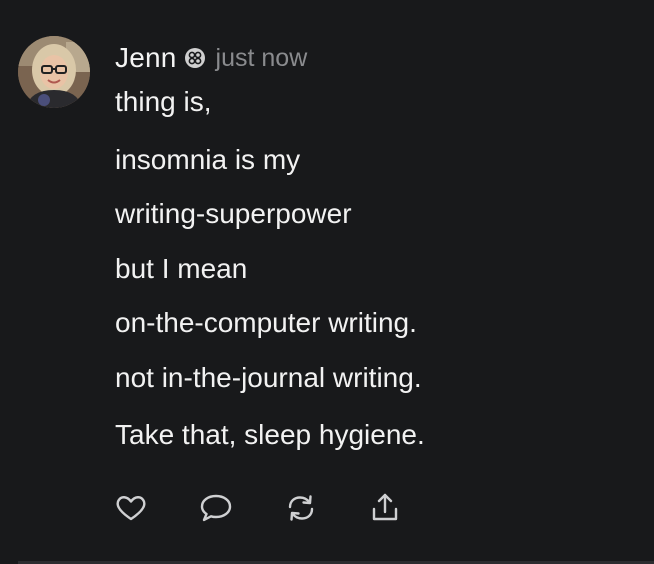 This screenshot has height=564, width=654. I want to click on repost-button, so click(301, 508).